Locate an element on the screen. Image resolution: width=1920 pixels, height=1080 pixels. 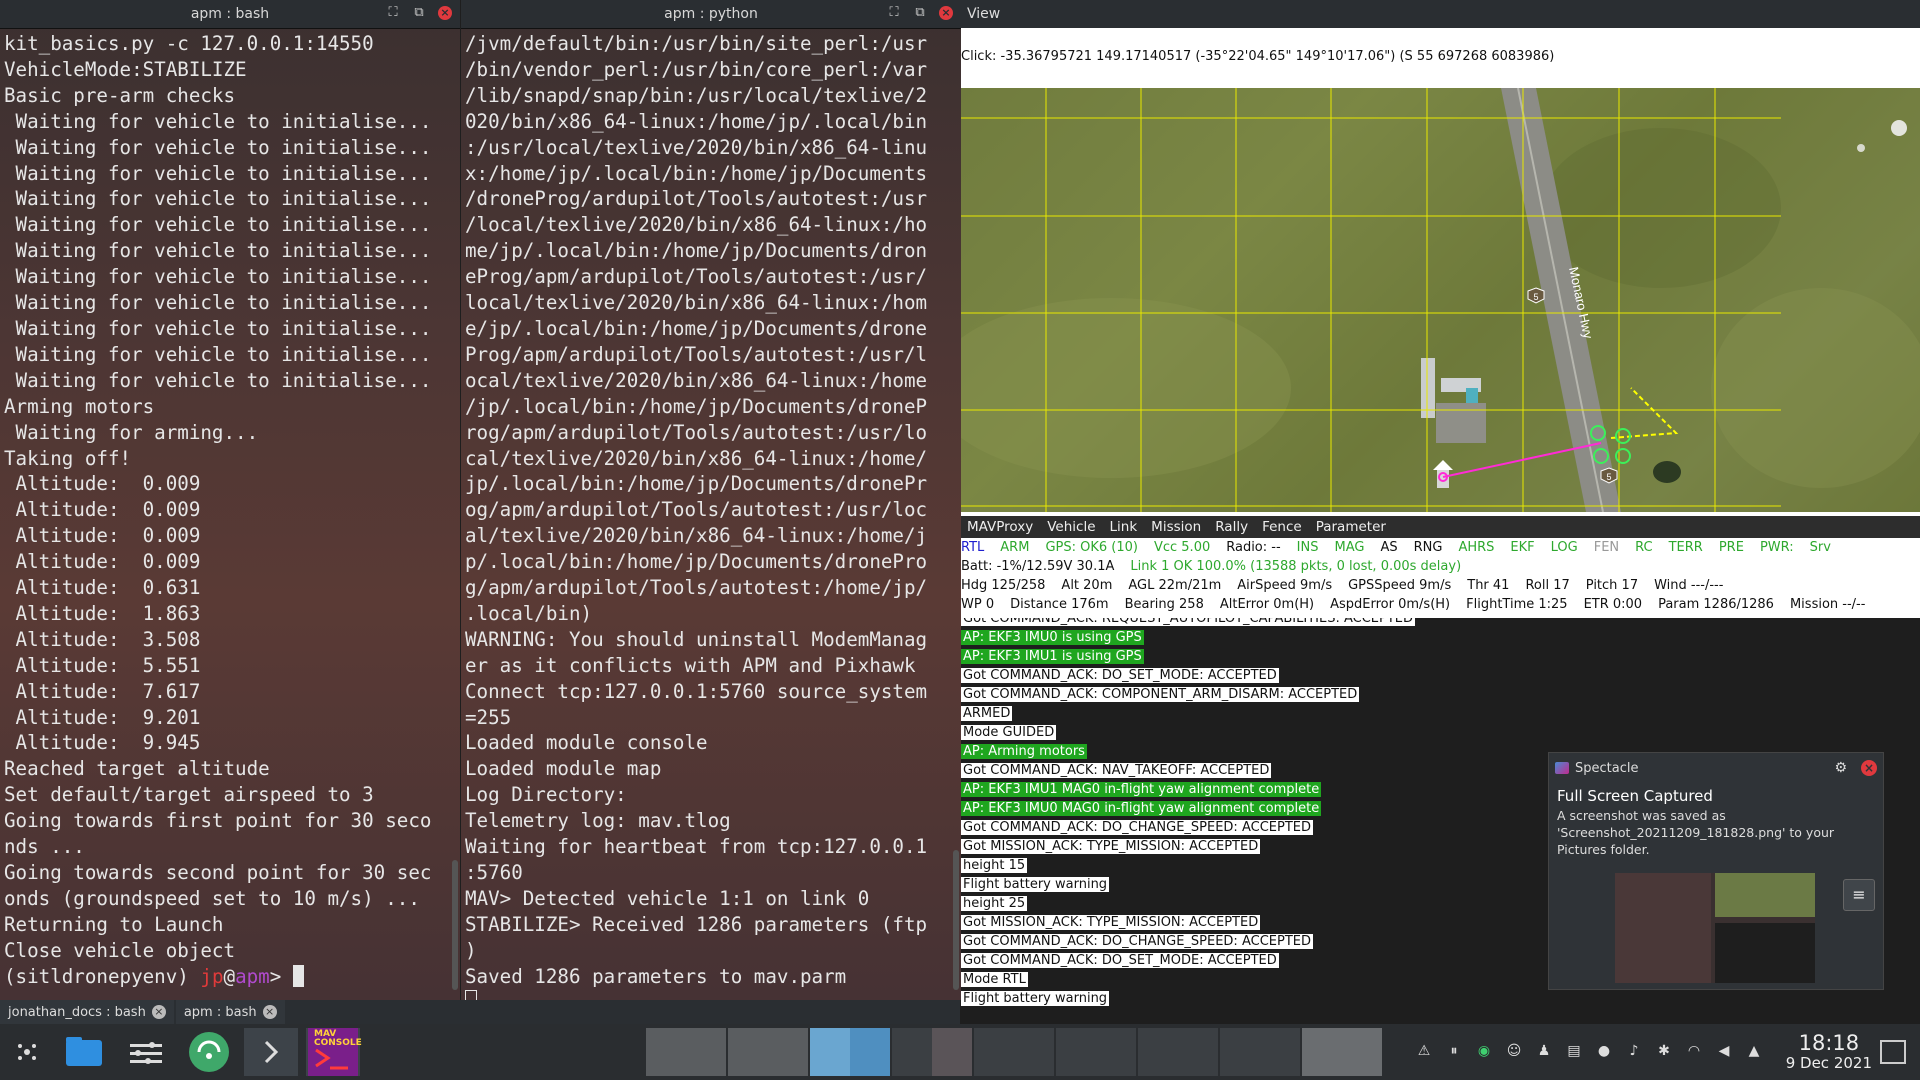
bluetooth-icon: ✱ is located at coordinates (1664, 1051).